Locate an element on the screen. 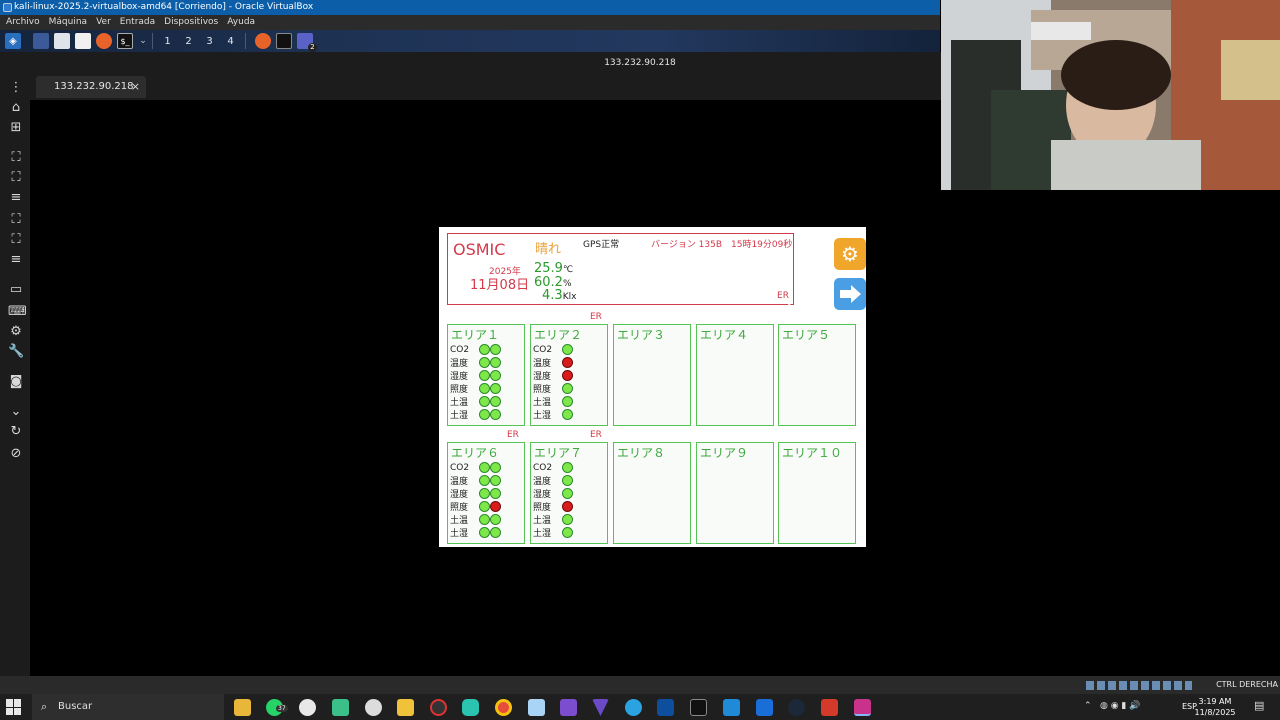 This screenshot has width=1280, height=720. qbittorrent-icon is located at coordinates (764, 707).